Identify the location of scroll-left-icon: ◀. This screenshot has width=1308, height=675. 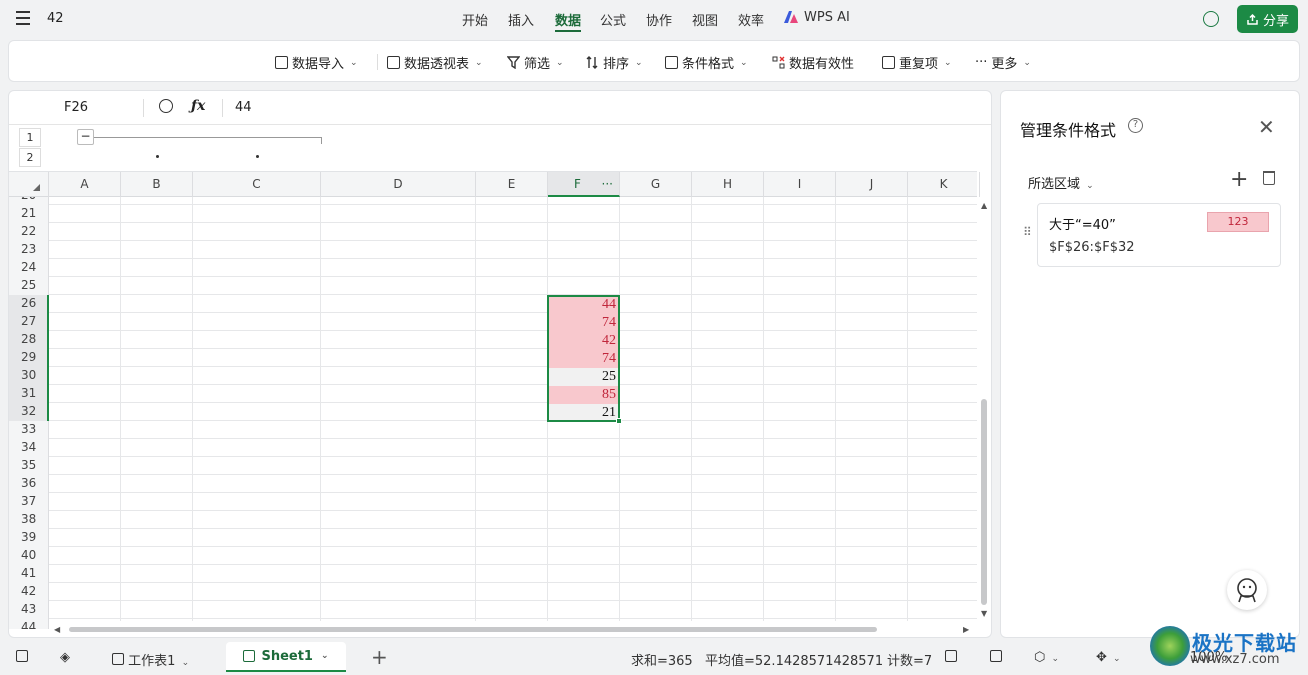
(57, 629).